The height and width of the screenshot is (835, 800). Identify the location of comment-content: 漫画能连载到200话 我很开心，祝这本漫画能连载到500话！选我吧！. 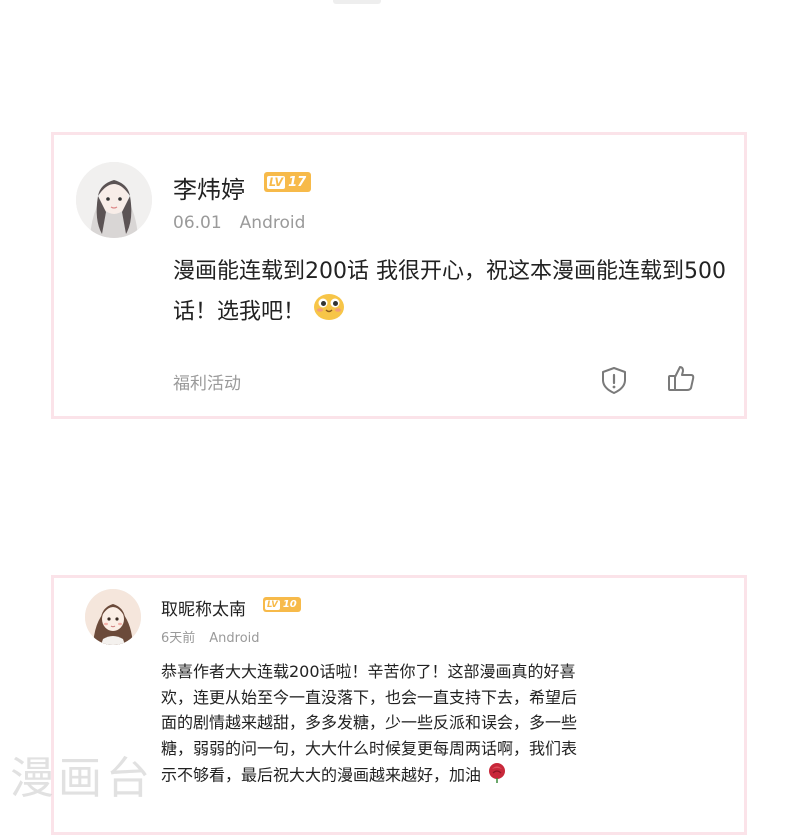
(453, 293).